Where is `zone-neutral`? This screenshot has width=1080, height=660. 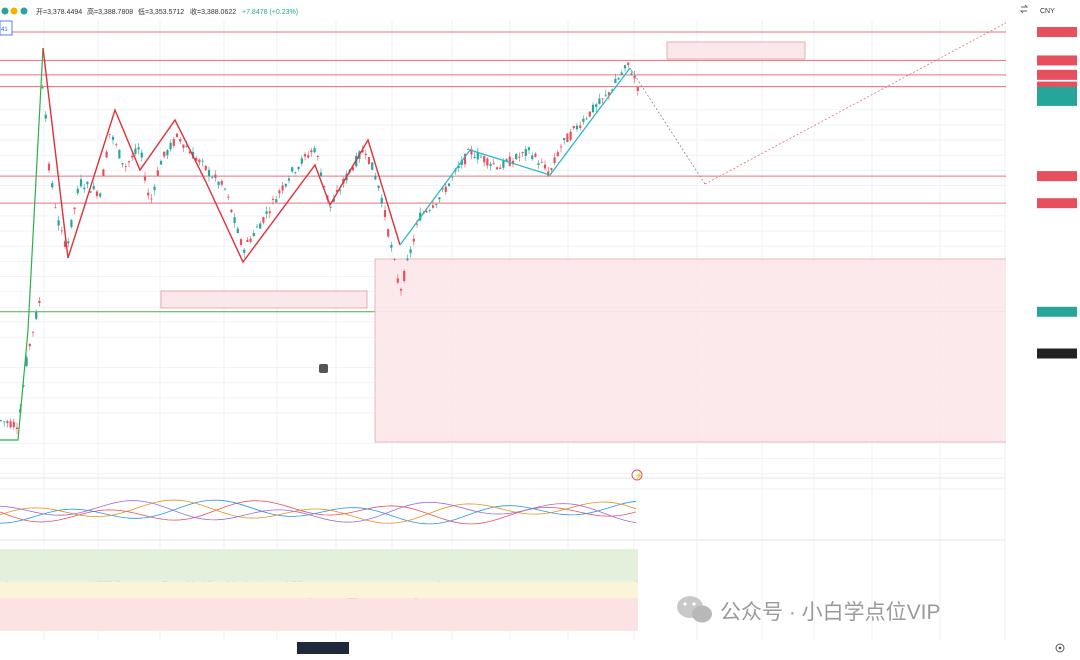
zone-neutral is located at coordinates (319, 590).